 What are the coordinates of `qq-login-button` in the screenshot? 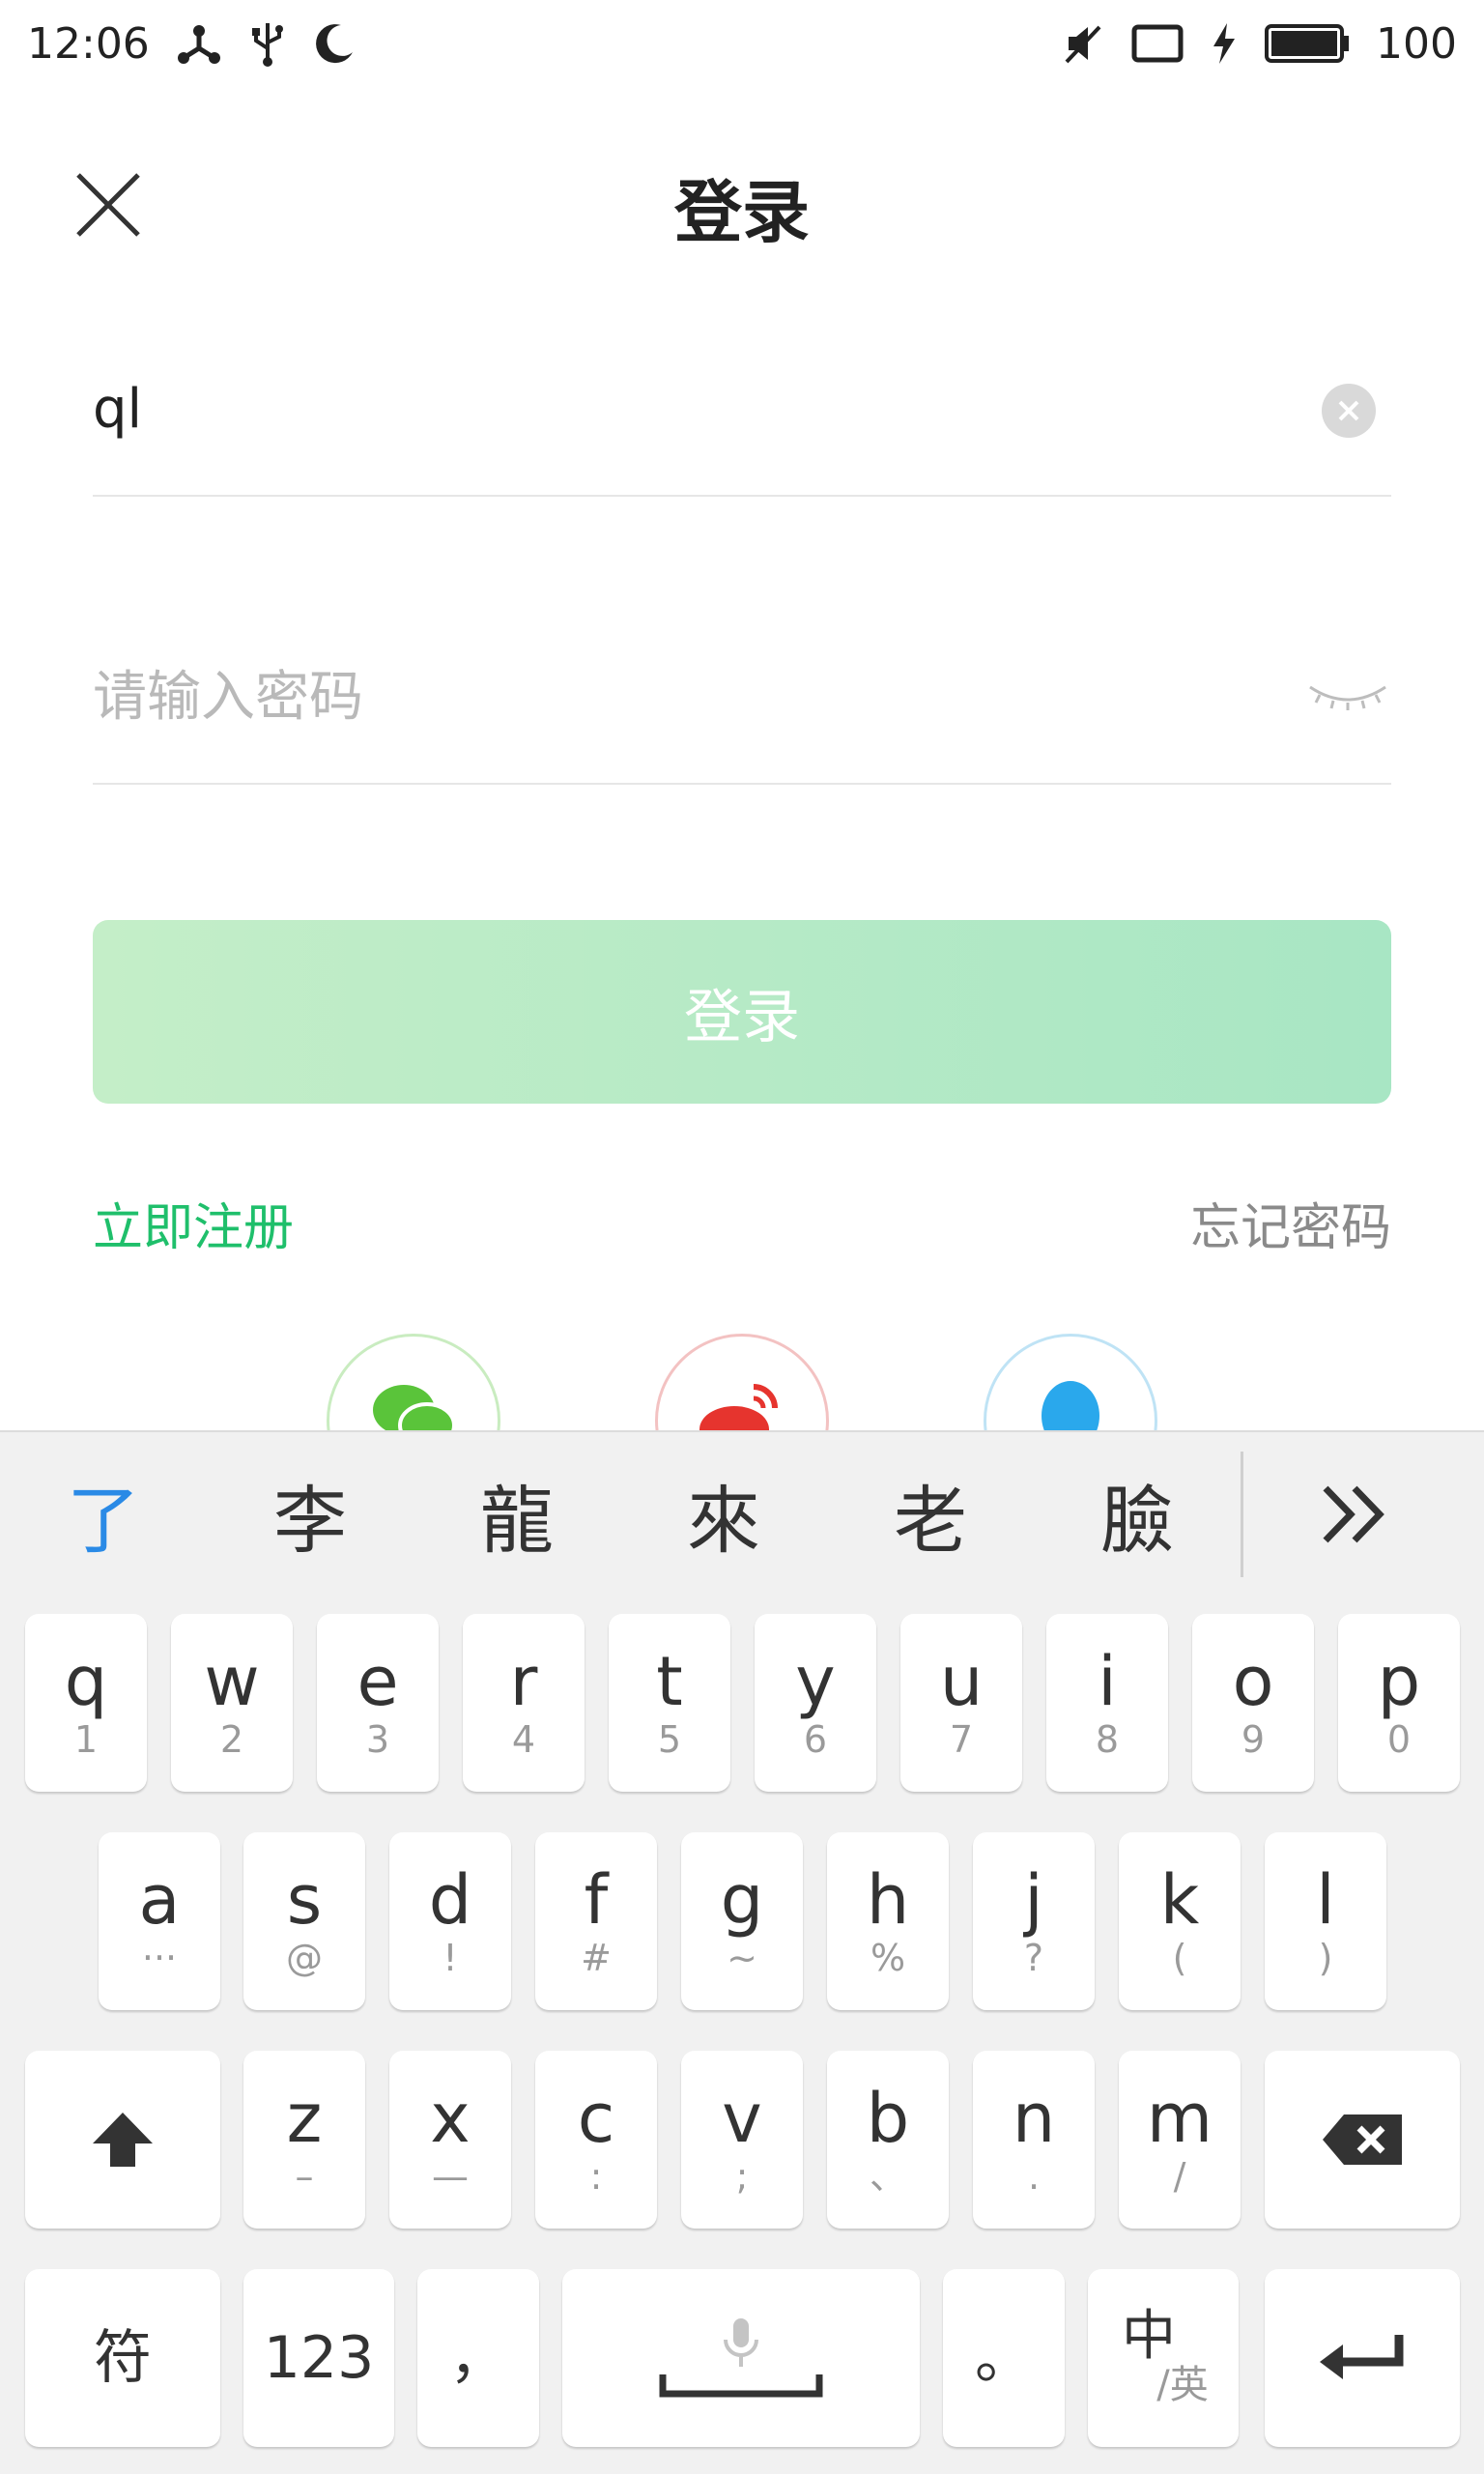 It's located at (1070, 1382).